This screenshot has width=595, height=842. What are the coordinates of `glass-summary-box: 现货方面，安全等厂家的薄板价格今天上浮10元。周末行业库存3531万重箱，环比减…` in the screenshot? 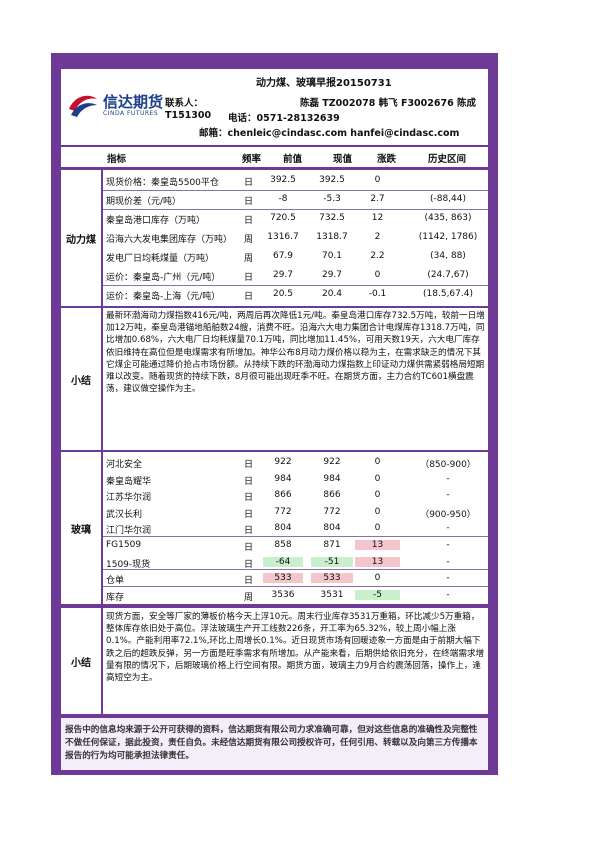 It's located at (295, 661).